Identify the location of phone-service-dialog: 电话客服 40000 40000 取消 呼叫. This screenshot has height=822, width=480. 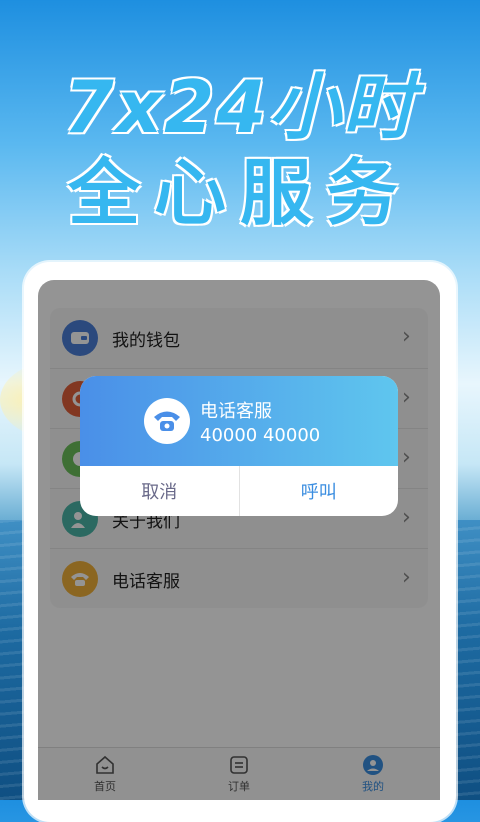
(239, 446).